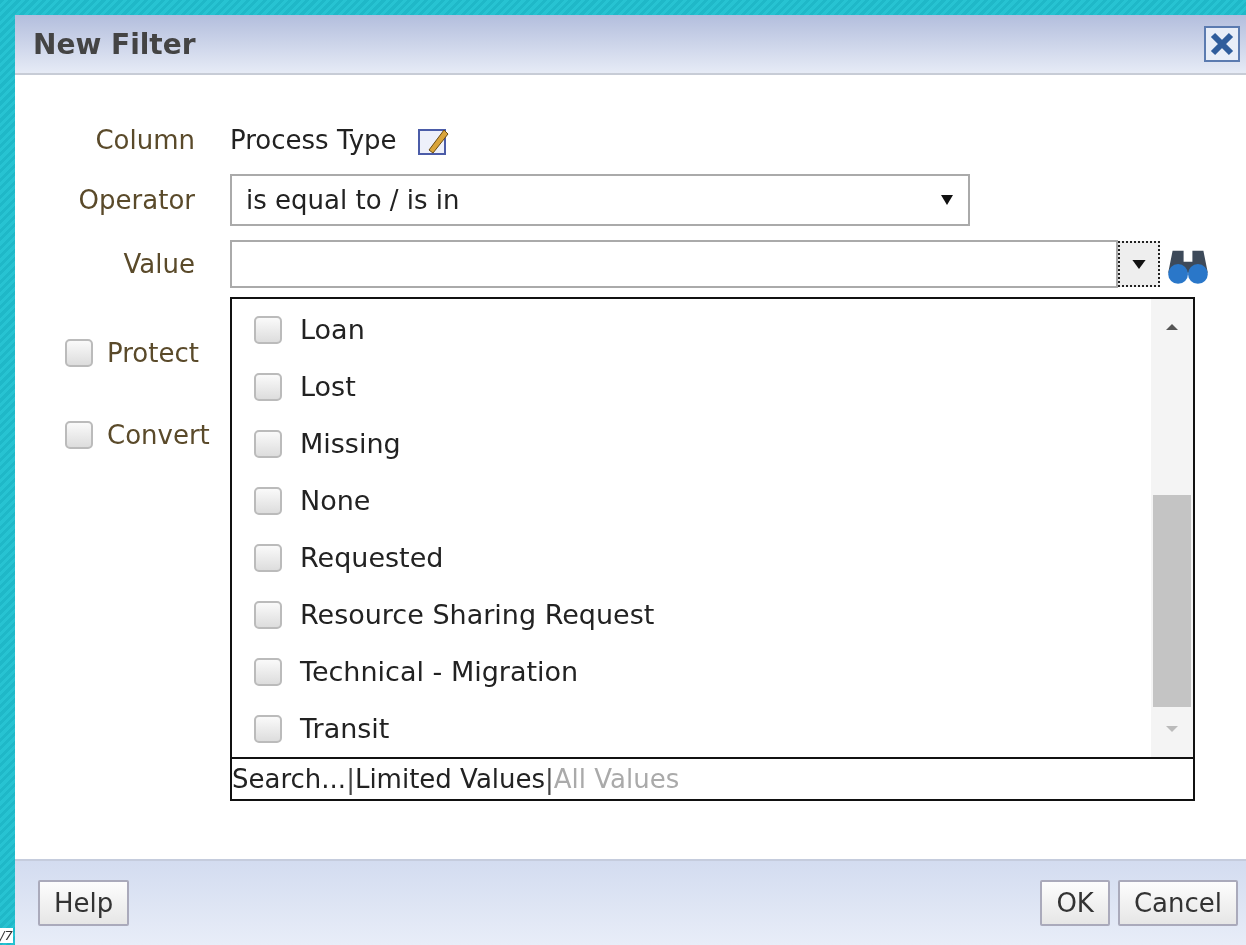 Image resolution: width=1246 pixels, height=945 pixels. I want to click on list-item: Missing, so click(350, 443).